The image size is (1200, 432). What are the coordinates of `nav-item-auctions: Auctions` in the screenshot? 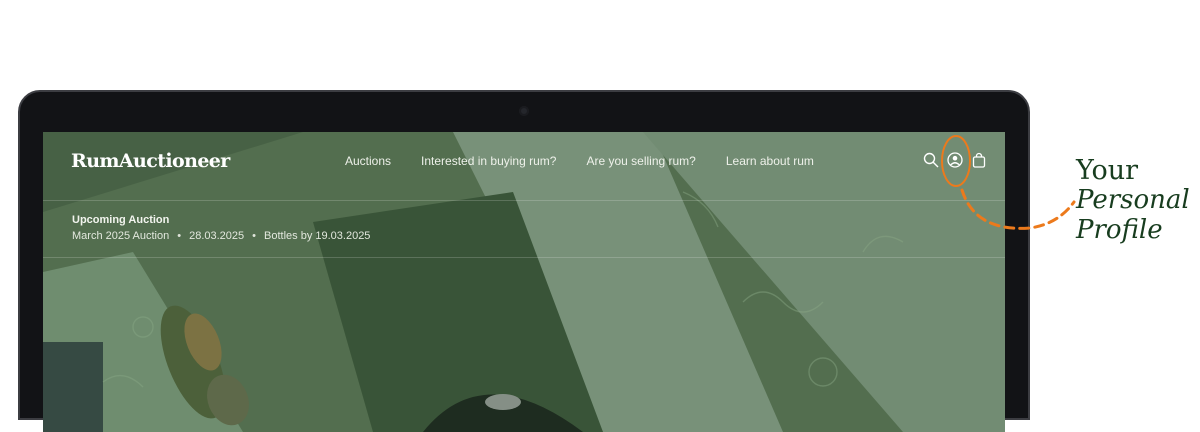 It's located at (368, 161).